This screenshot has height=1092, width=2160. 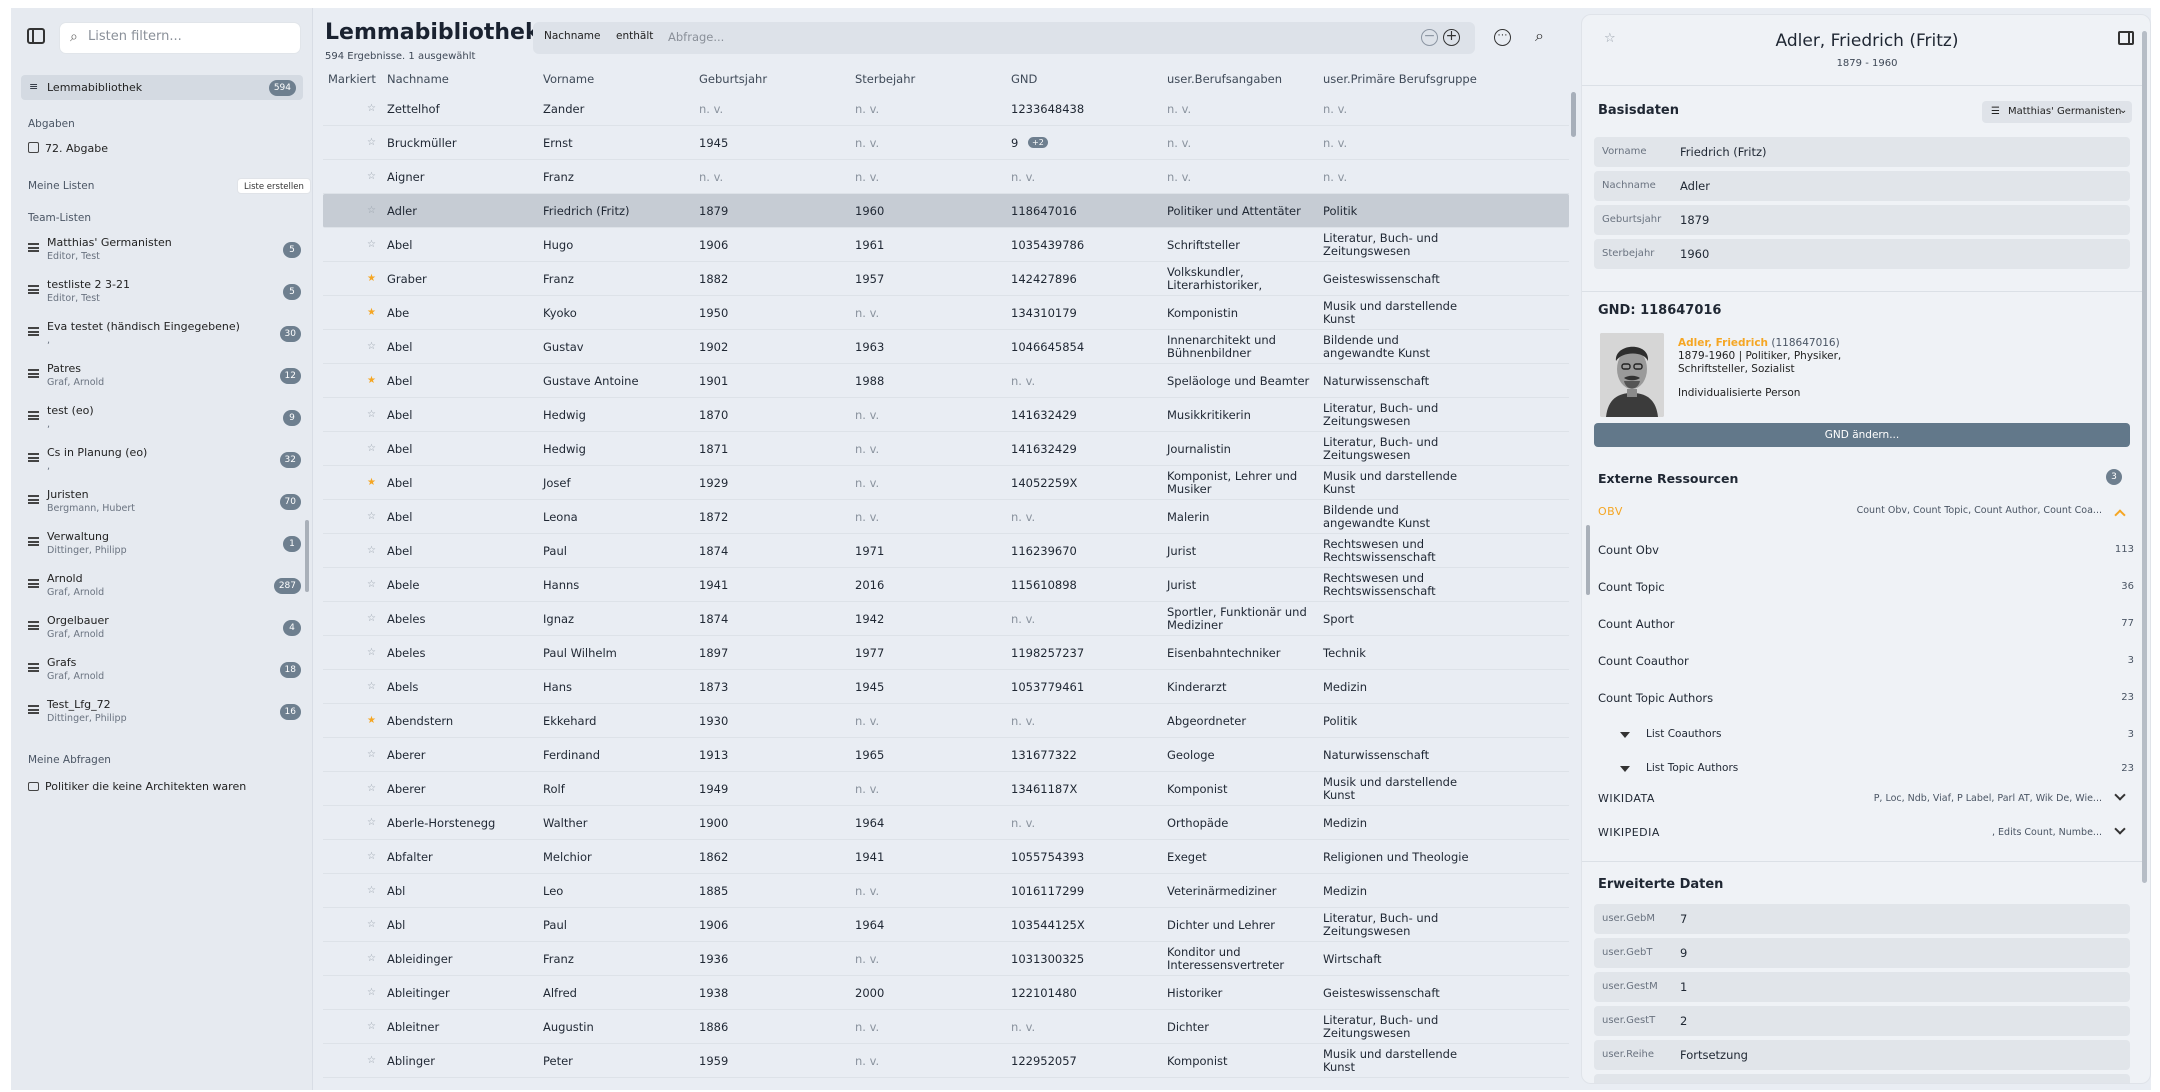 I want to click on team-list-item: Verwaltung Dittinger, Philipp 1, so click(x=162, y=548).